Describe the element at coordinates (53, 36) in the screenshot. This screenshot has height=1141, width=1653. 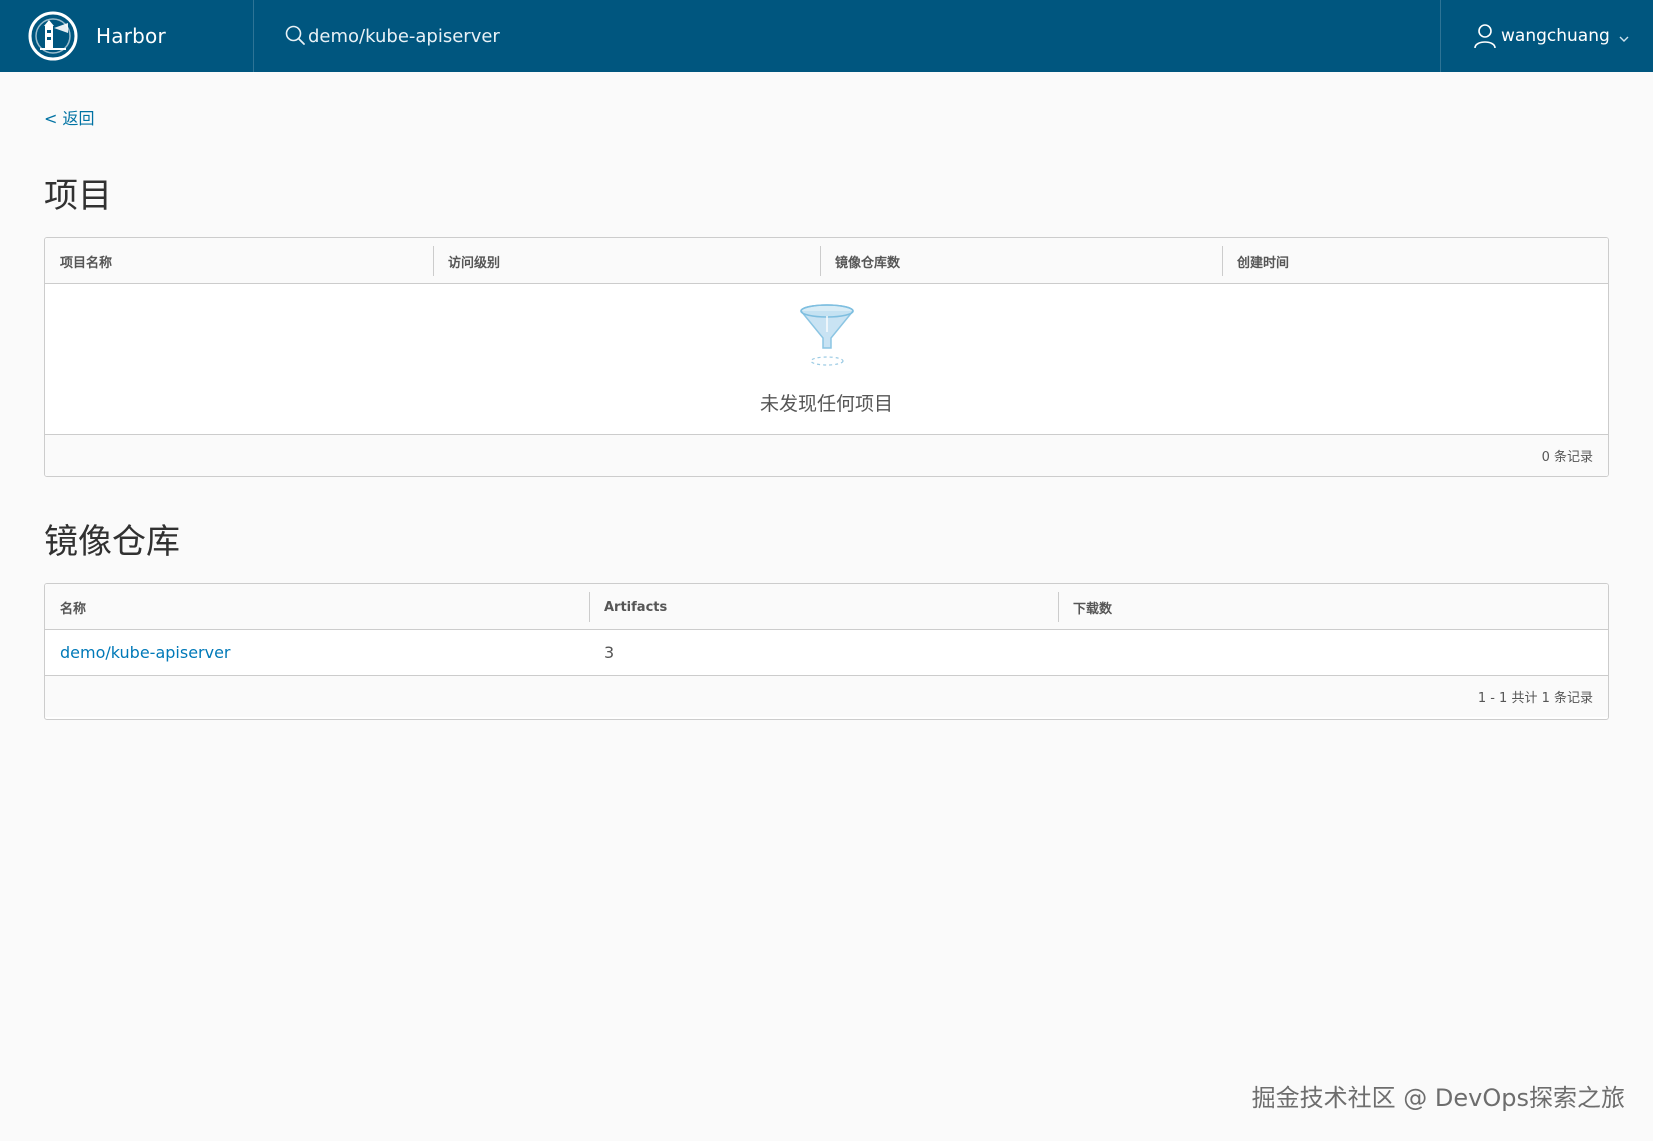
I see `harbor-logo-icon` at that location.